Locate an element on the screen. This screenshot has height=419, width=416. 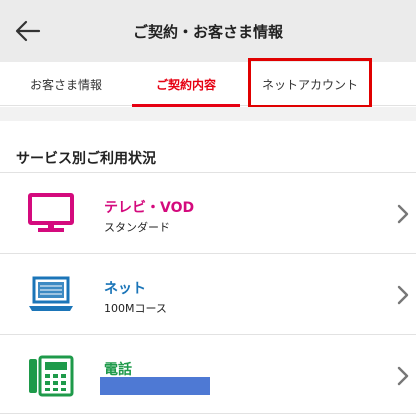
app-header: ご契約・お客さま情報 is located at coordinates (208, 31).